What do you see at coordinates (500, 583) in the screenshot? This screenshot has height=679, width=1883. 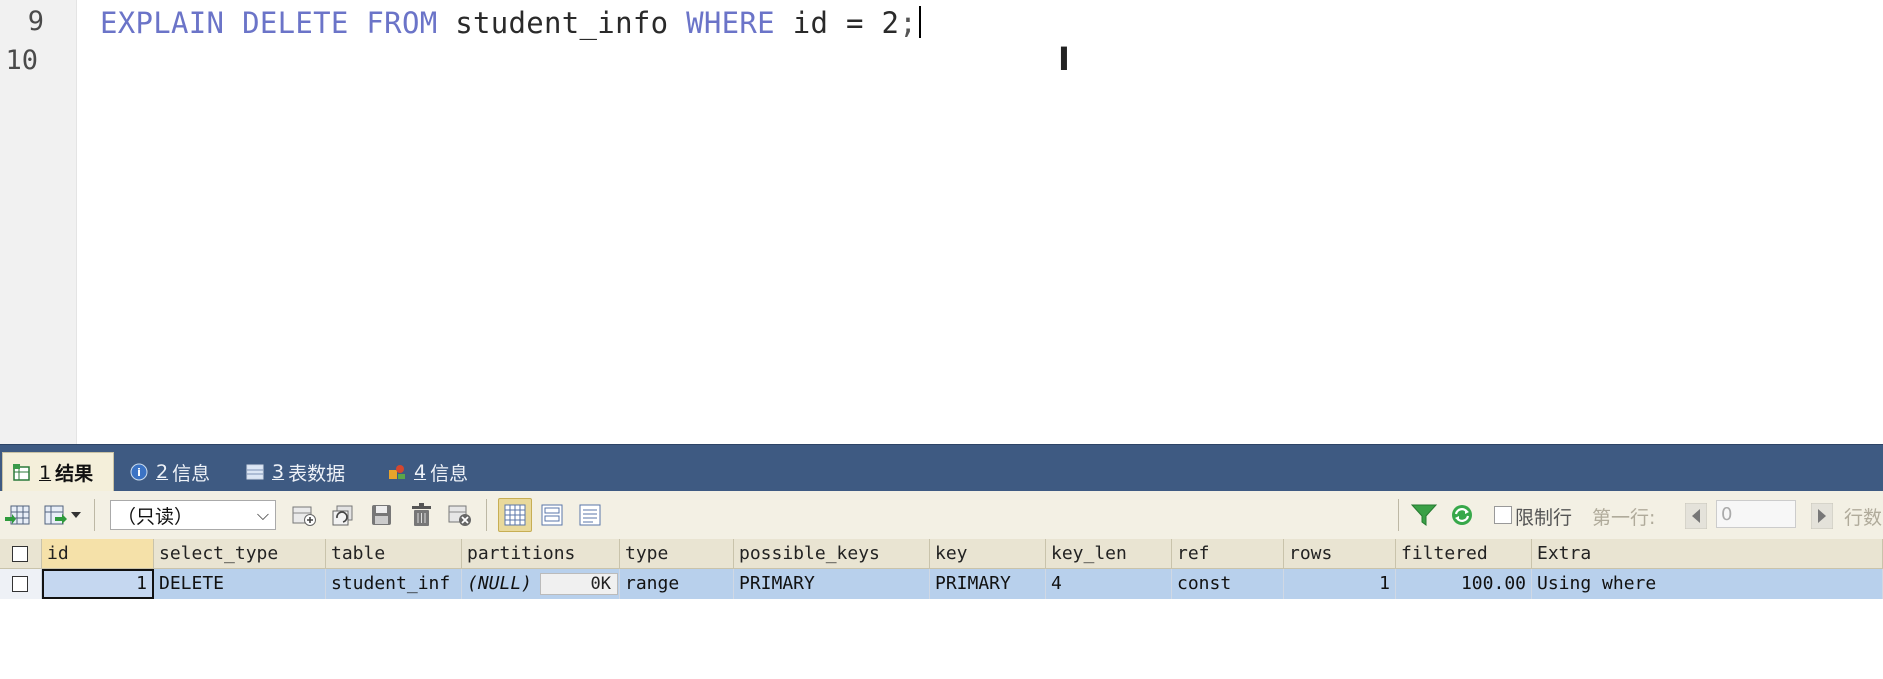 I see `null-value: (NULL)` at bounding box center [500, 583].